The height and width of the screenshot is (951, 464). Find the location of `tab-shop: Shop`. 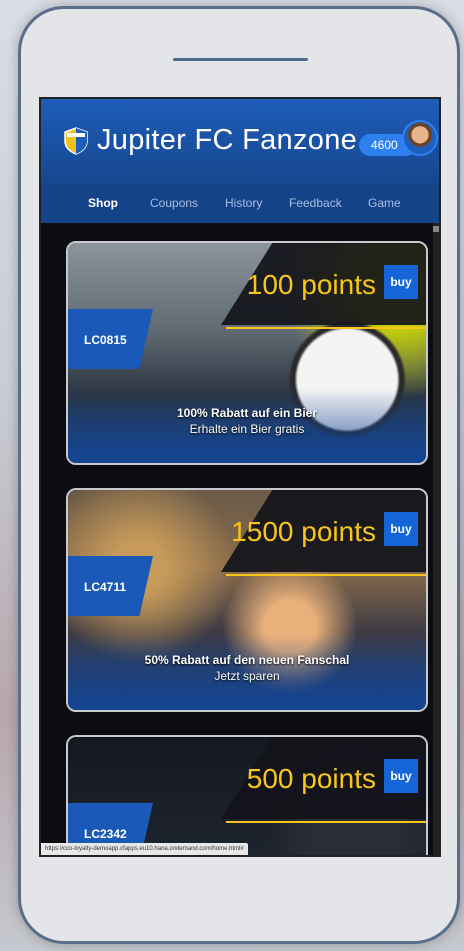

tab-shop: Shop is located at coordinates (103, 203).